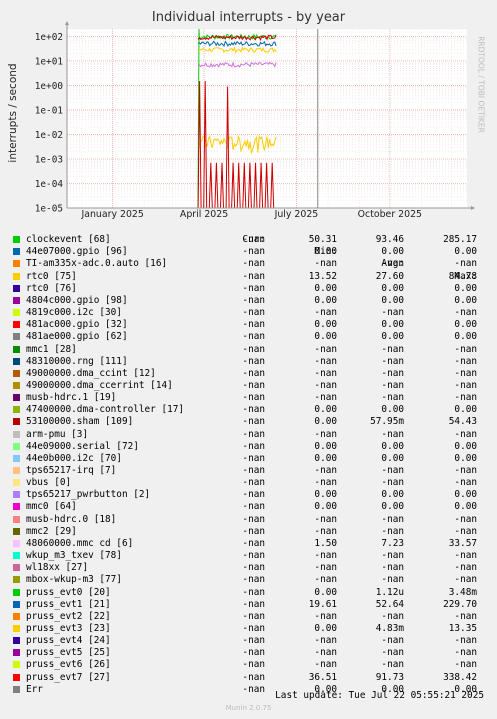 This screenshot has width=497, height=719. I want to click on legend-row: wl18xx [27] -nan -nan -nan -nan, so click(248, 568).